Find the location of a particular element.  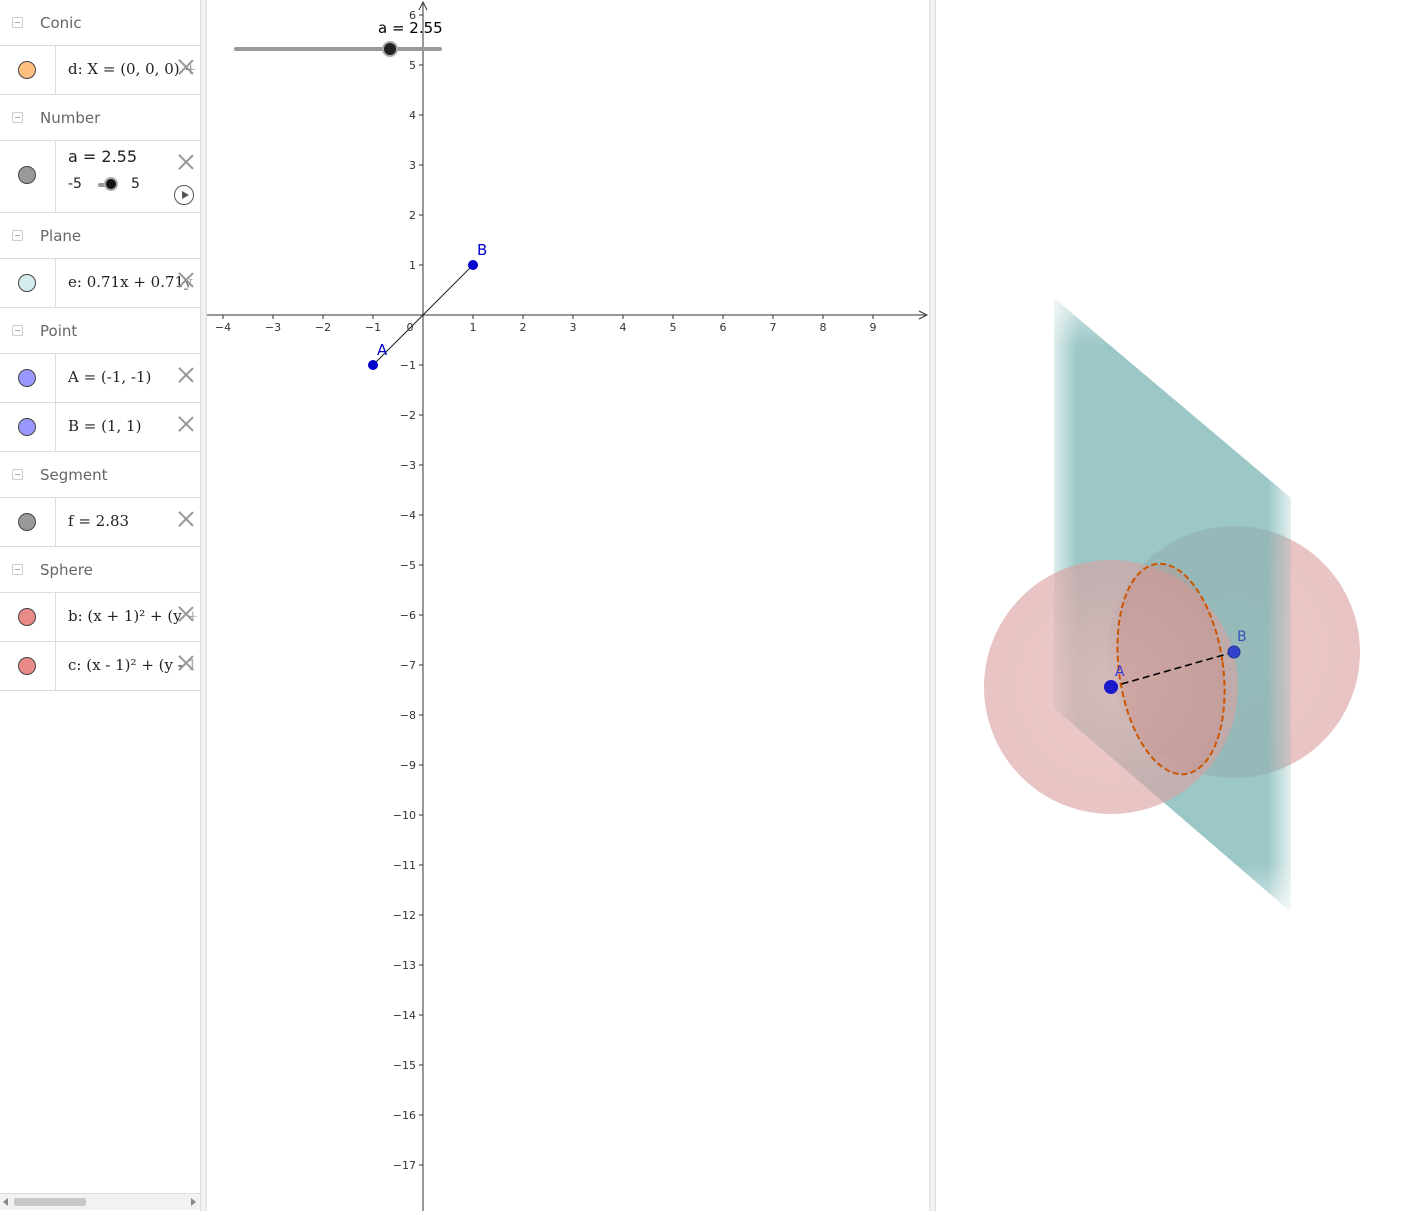

point-a is located at coordinates (373, 365).